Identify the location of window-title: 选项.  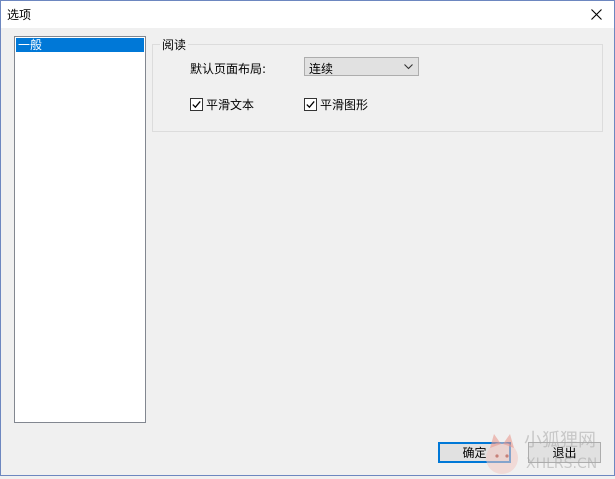
(19, 15).